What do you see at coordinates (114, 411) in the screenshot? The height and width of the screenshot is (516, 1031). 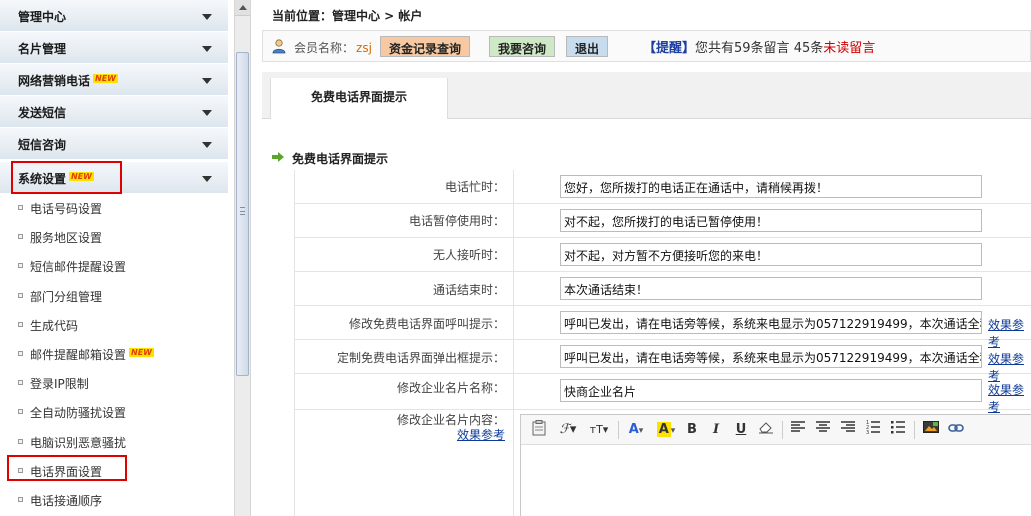 I see `sidebar-item-anti-harass: 全自动防骚扰设置` at bounding box center [114, 411].